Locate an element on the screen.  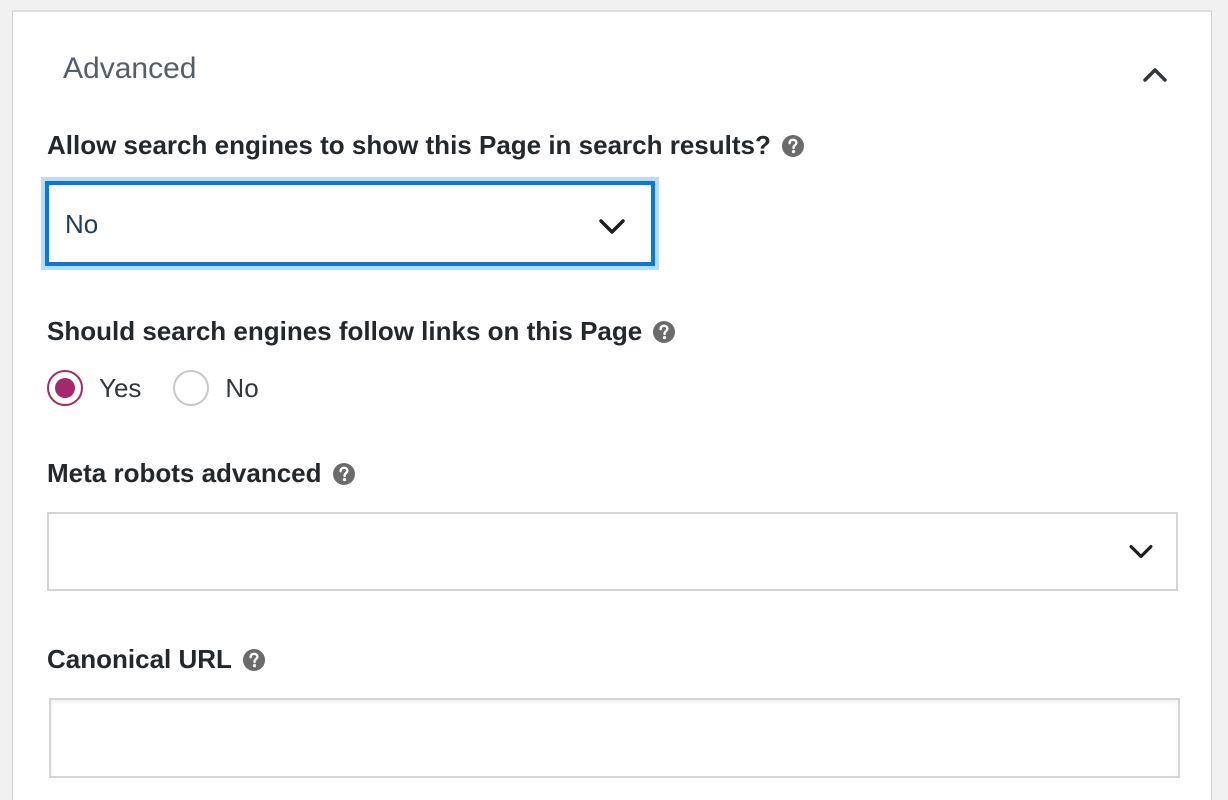
search-visibility-selected-value: No is located at coordinates (82, 224).